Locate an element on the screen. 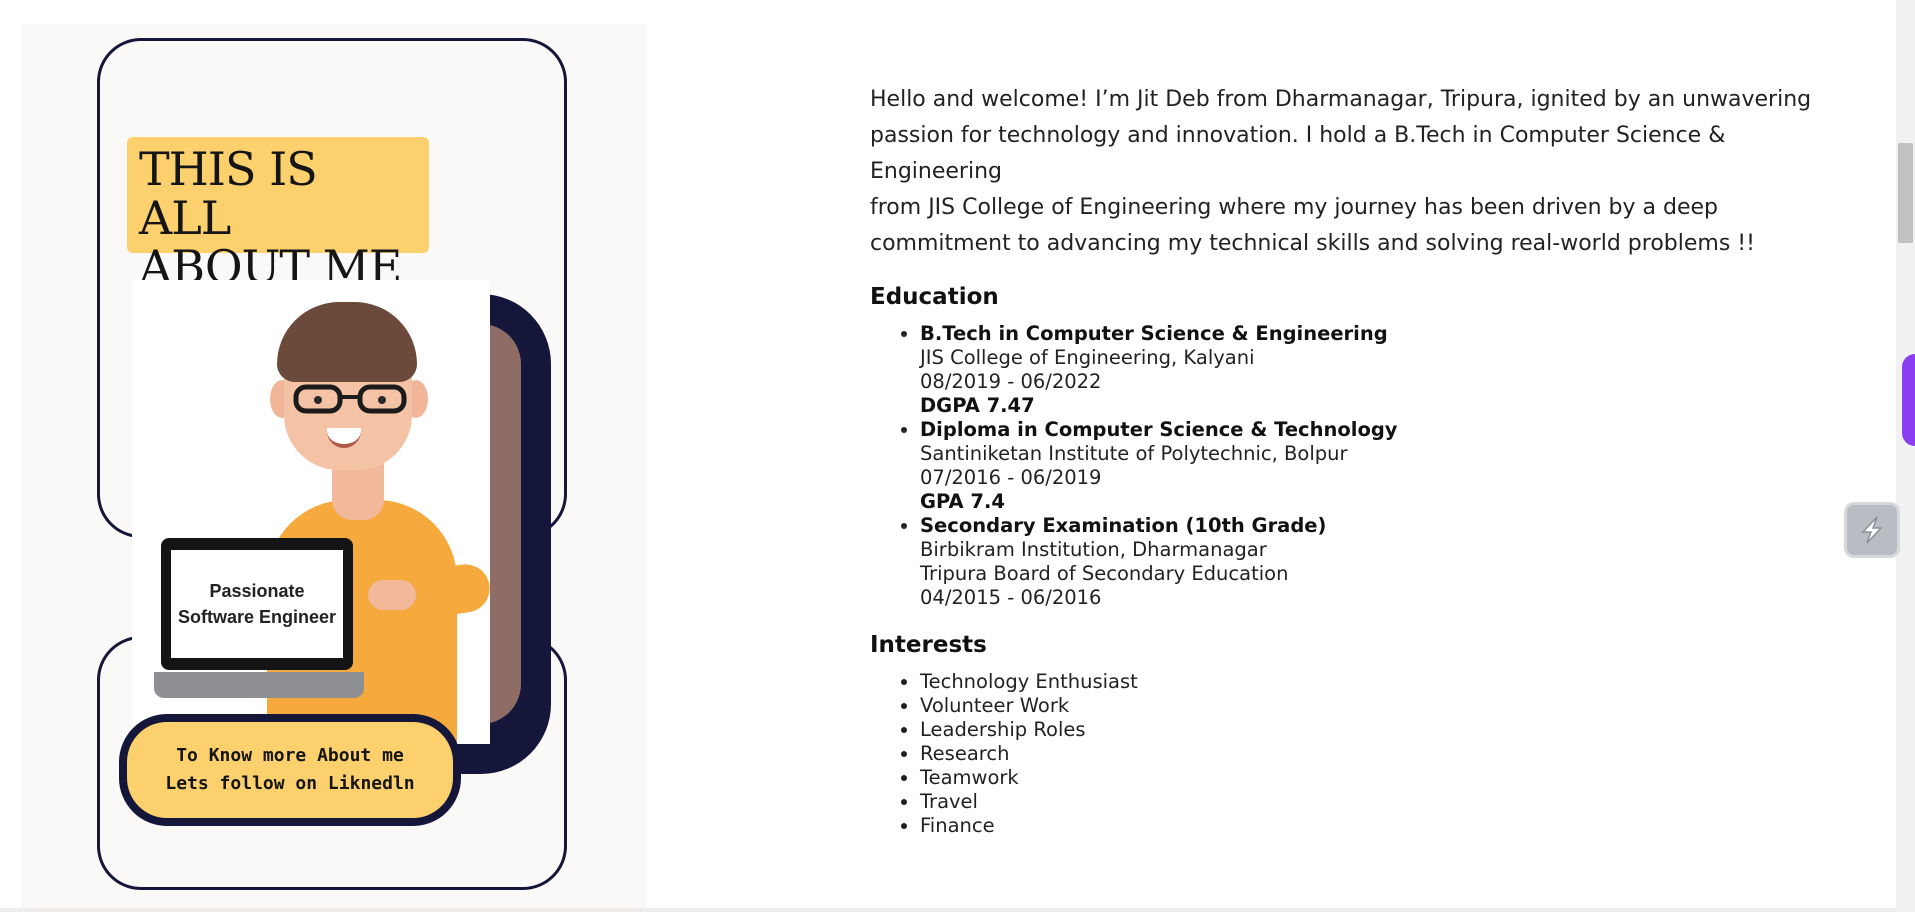 The image size is (1915, 912). character-hair is located at coordinates (347, 342).